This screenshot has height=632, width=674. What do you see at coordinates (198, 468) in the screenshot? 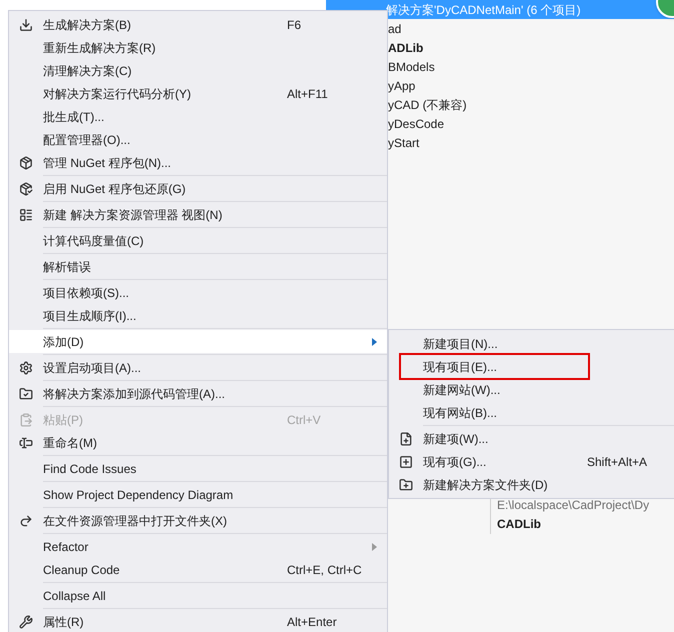
I see `menu-item: Find Code Issues` at bounding box center [198, 468].